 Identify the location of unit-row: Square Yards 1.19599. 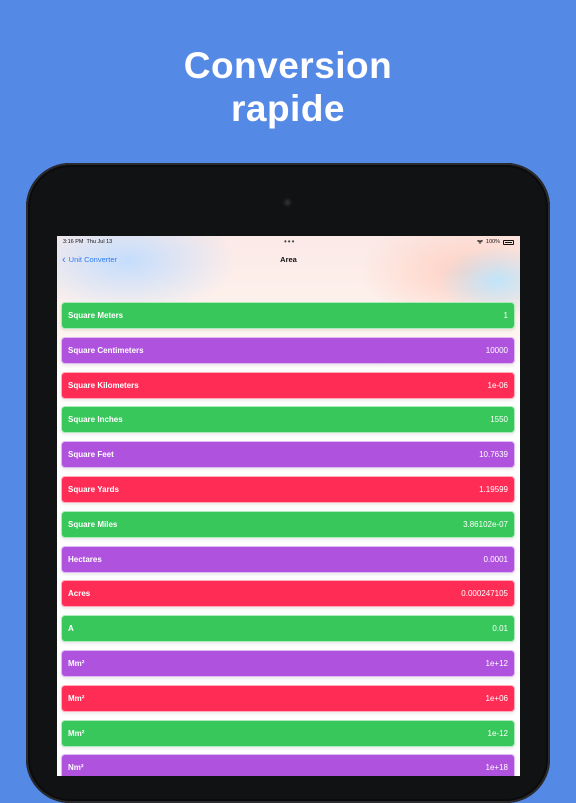
(288, 489).